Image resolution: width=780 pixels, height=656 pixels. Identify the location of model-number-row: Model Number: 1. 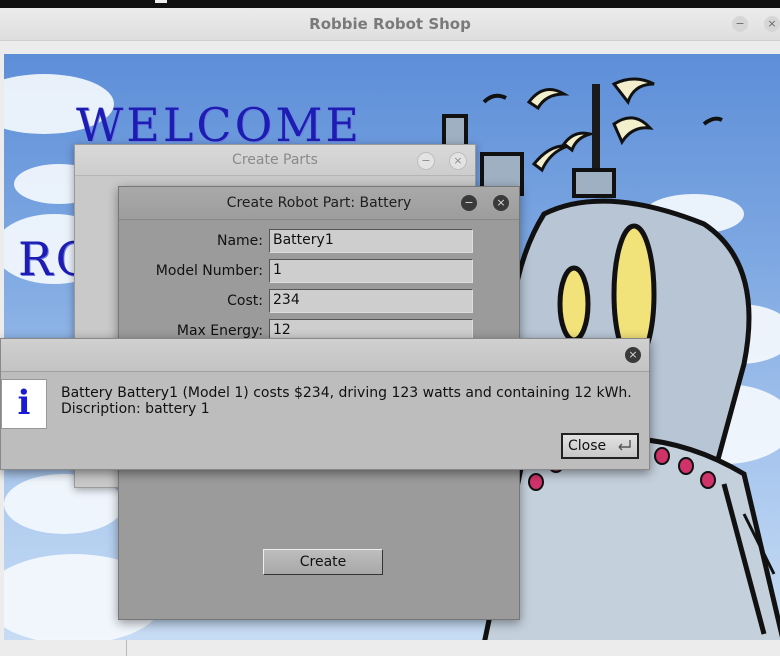
(319, 271).